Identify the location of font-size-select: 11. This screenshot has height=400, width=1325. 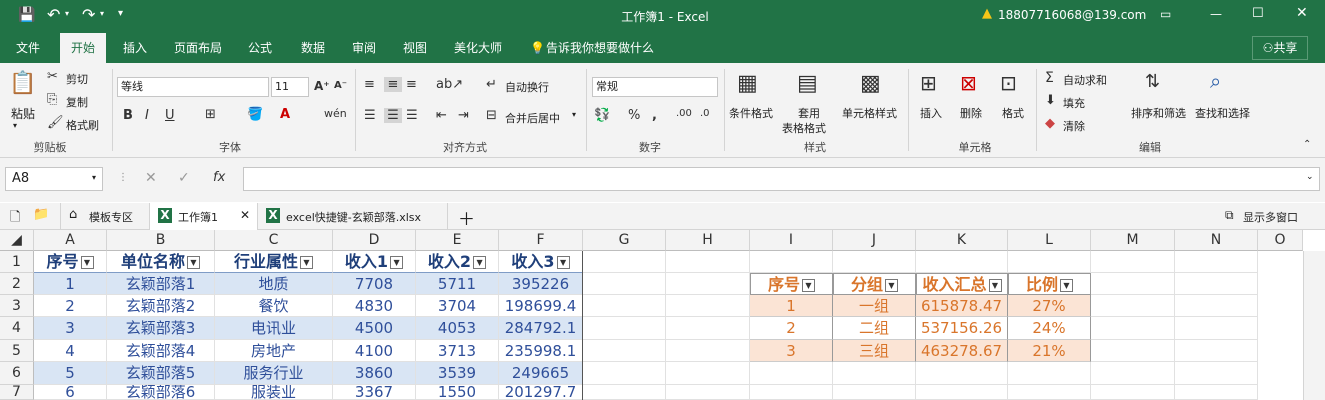
(290, 87).